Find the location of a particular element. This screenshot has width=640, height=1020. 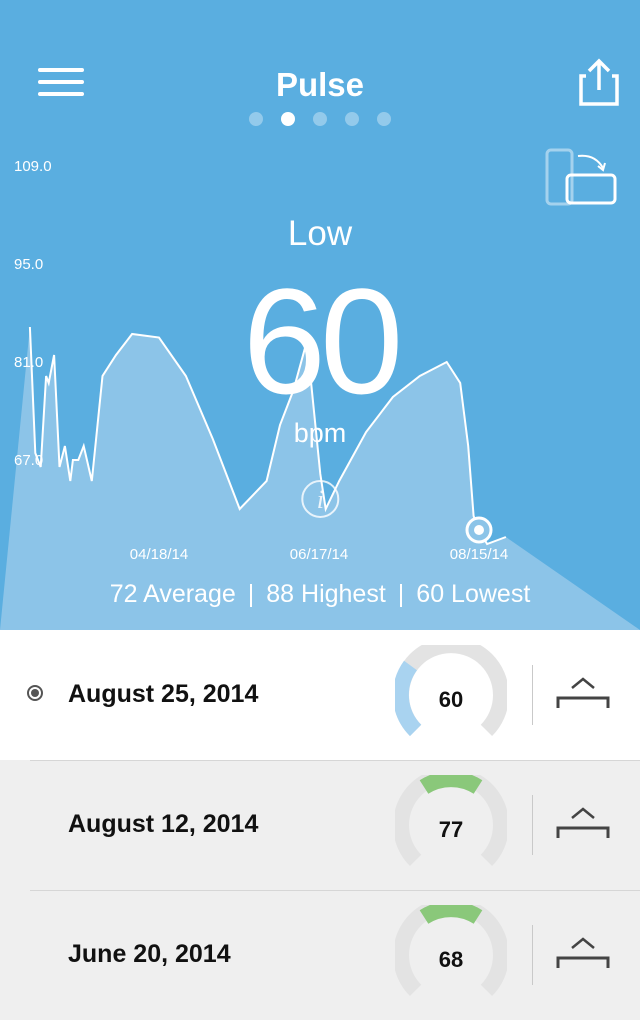

x-tick-label: 08/15/14 is located at coordinates (479, 554).